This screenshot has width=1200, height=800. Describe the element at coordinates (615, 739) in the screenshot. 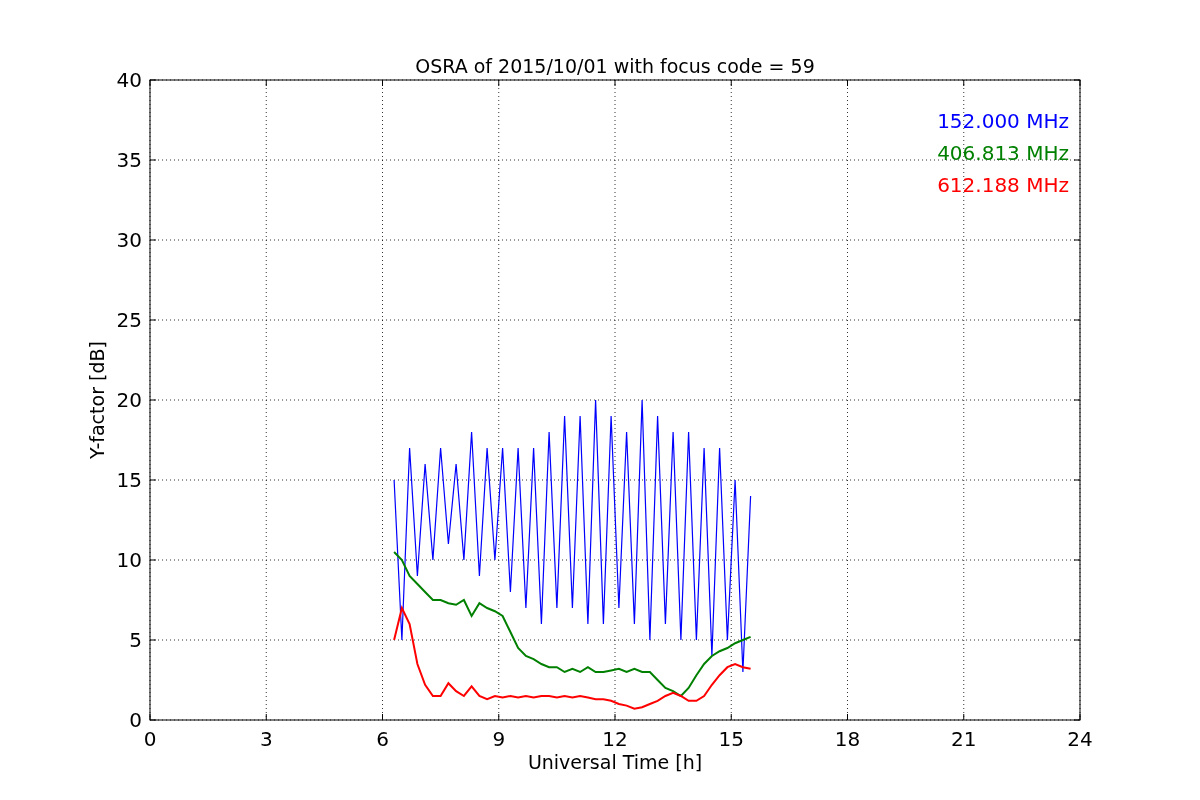

I see `tick-label: 12` at that location.